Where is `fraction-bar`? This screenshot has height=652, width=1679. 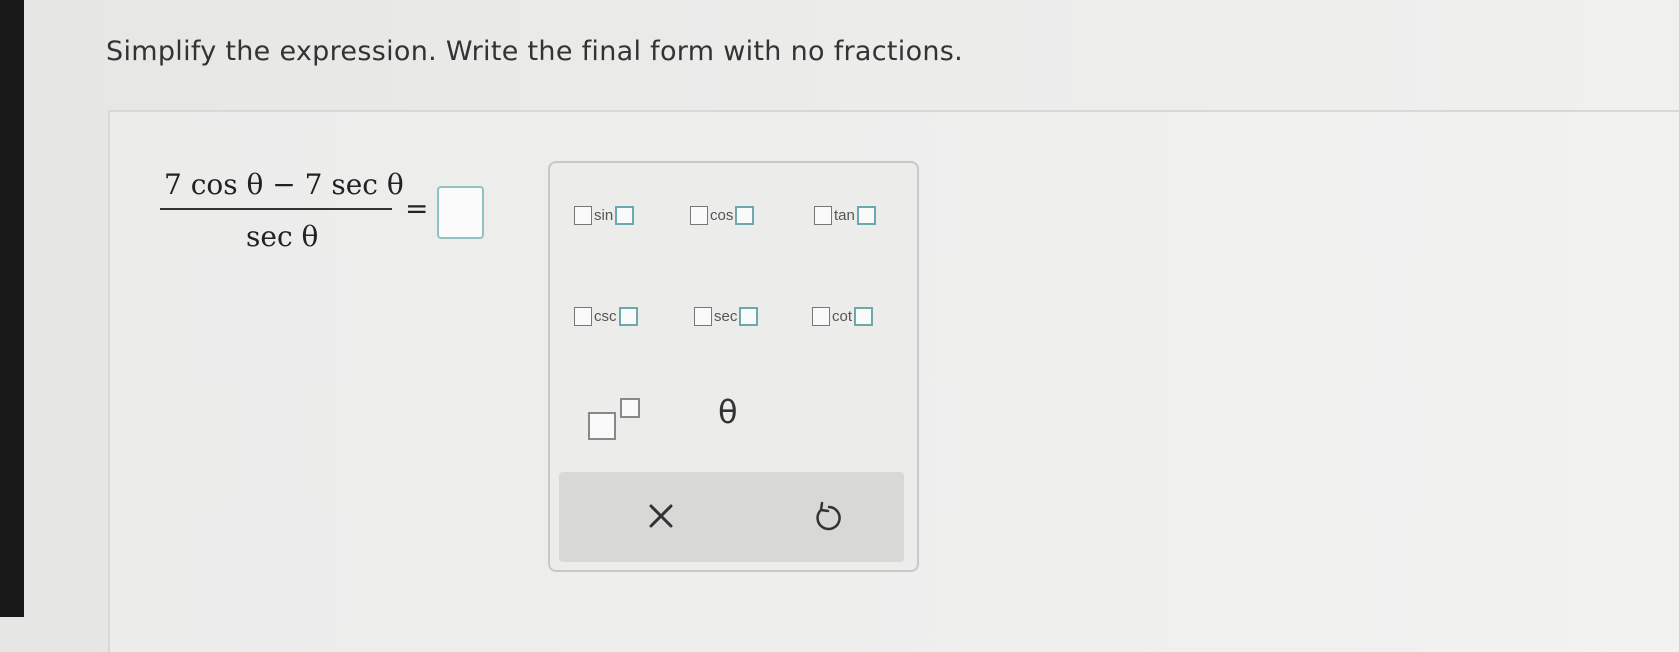 fraction-bar is located at coordinates (276, 209).